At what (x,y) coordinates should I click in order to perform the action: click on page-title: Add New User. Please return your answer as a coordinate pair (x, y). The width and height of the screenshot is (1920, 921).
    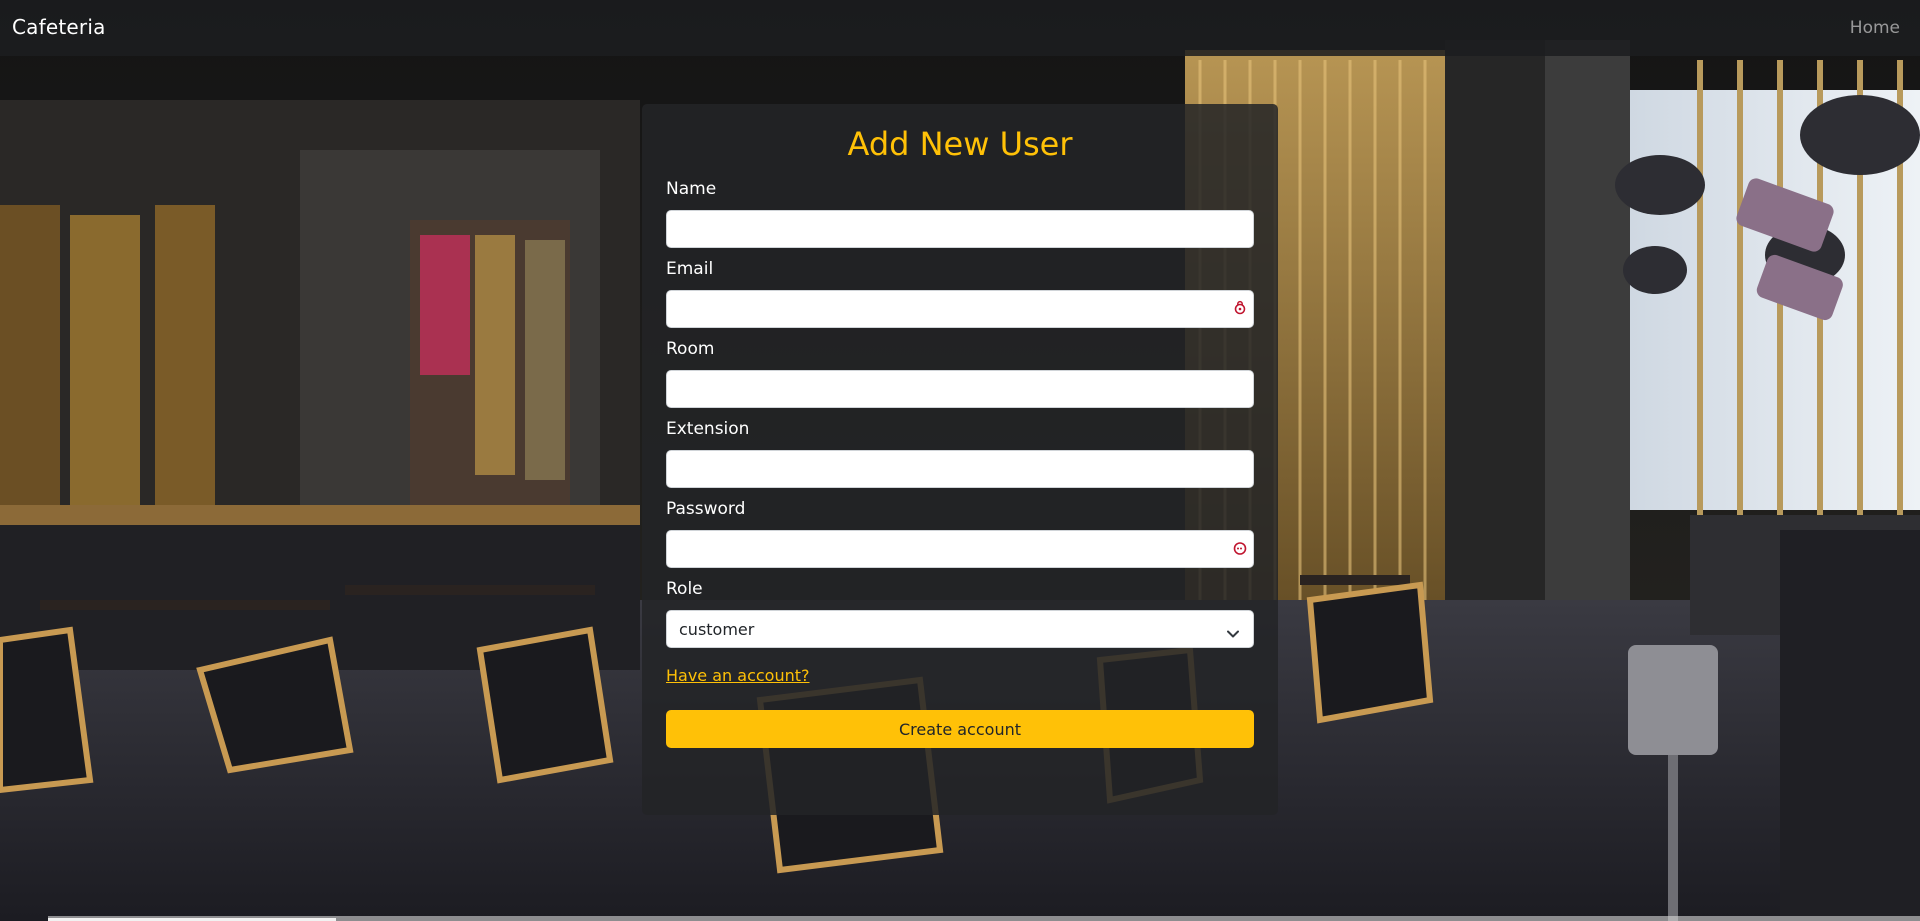
    Looking at the image, I should click on (960, 144).